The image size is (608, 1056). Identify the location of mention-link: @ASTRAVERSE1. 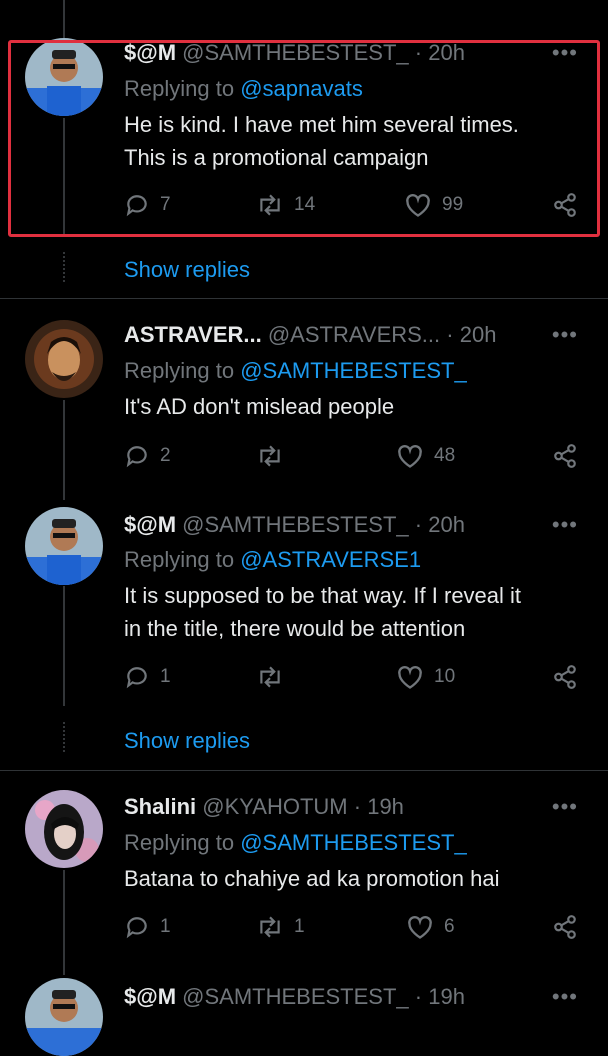
(330, 559).